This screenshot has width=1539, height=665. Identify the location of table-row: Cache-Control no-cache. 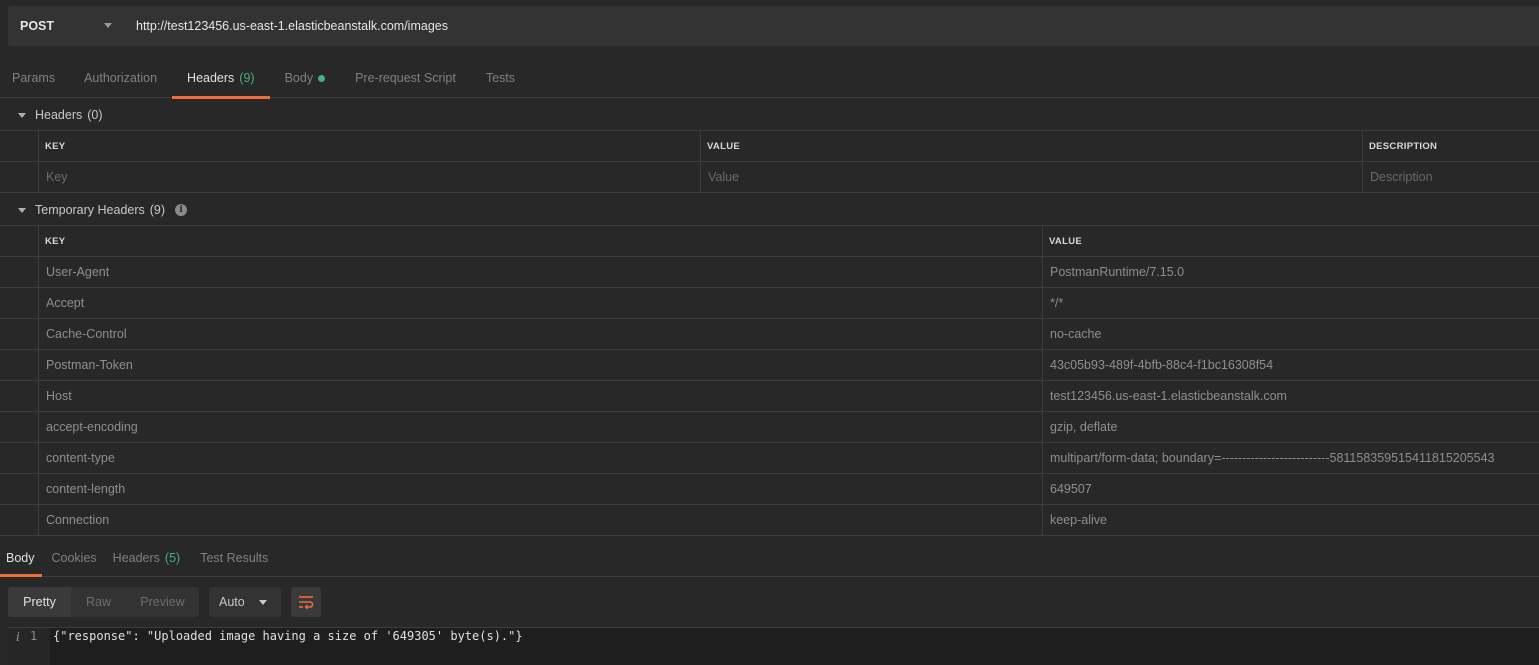
(769, 334).